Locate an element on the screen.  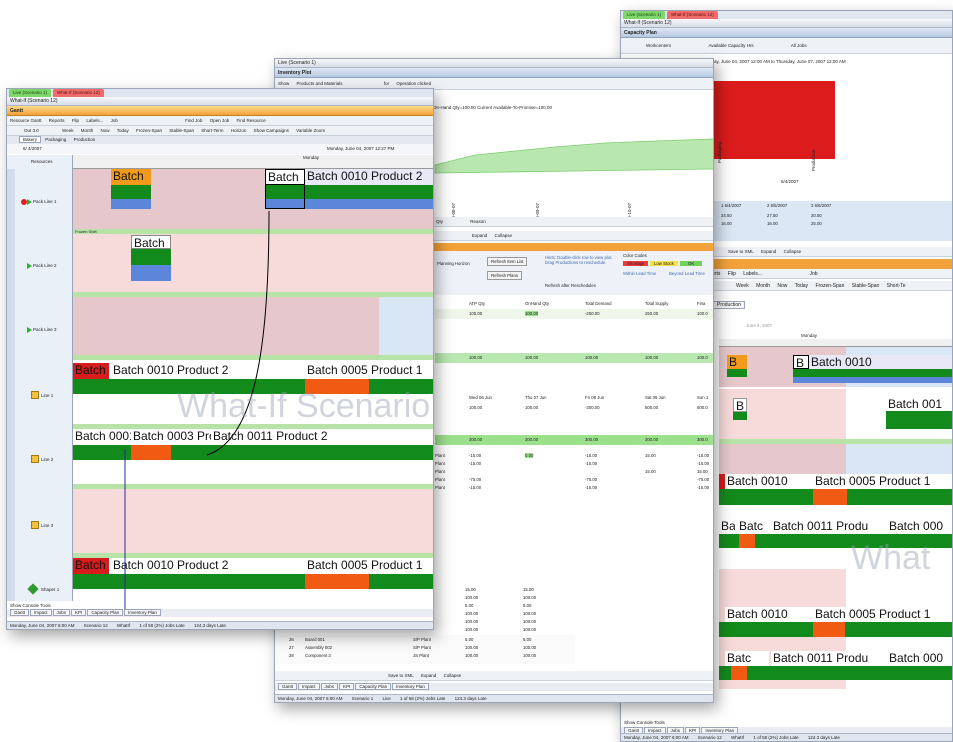
col-supply: Total Supply is located at coordinates (656, 303).